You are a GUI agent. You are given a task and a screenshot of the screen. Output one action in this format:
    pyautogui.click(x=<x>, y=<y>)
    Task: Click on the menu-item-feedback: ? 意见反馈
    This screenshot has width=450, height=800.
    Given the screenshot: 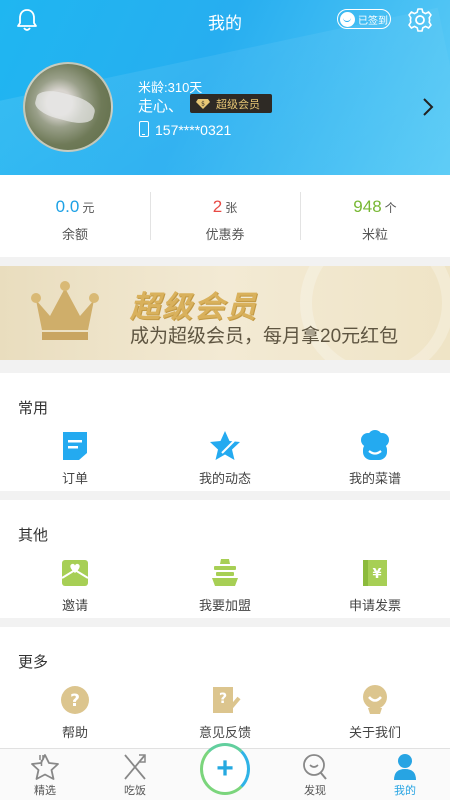 What is the action you would take?
    pyautogui.click(x=225, y=712)
    